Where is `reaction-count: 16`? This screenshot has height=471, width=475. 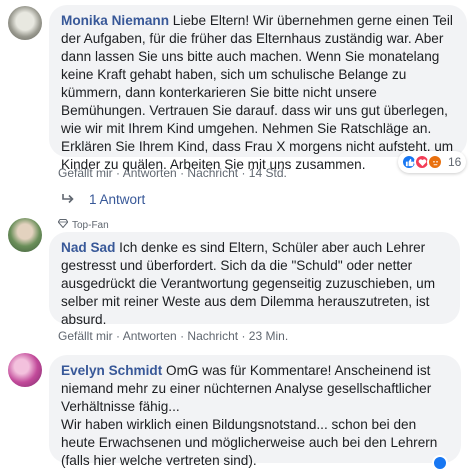
reaction-count: 16 is located at coordinates (455, 162).